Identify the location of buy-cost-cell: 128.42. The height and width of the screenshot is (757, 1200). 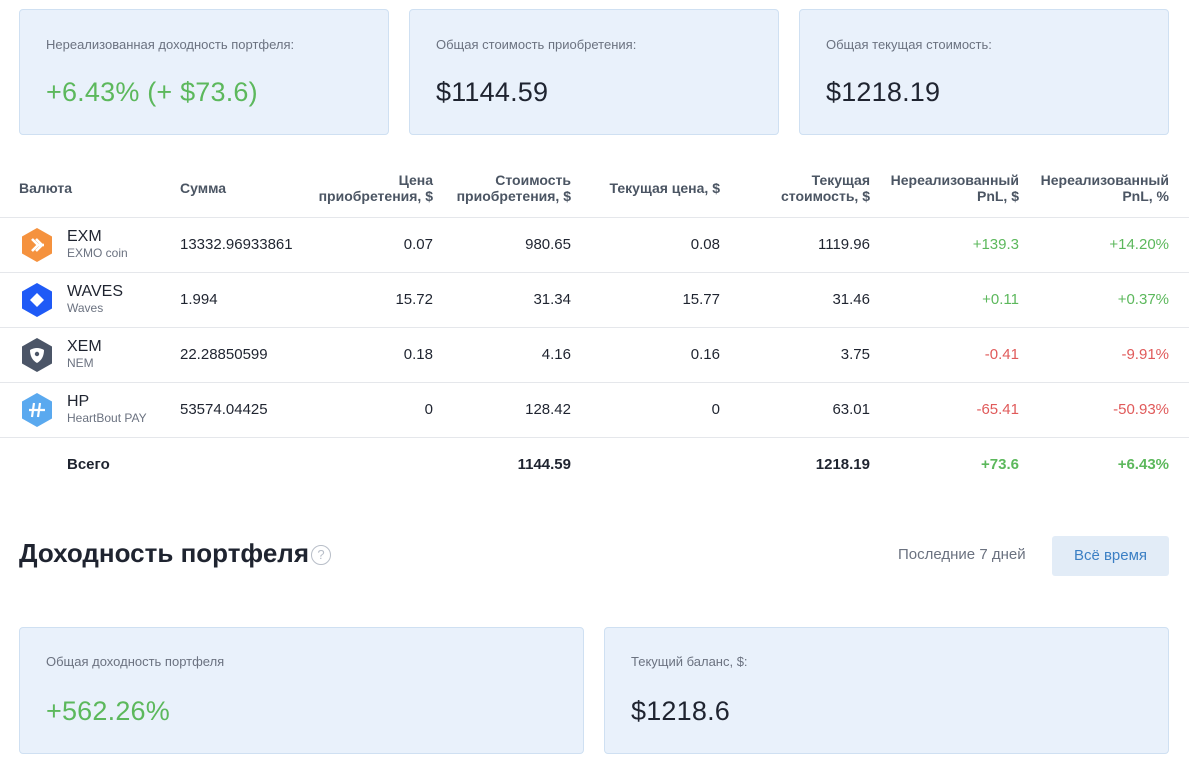
(522, 409).